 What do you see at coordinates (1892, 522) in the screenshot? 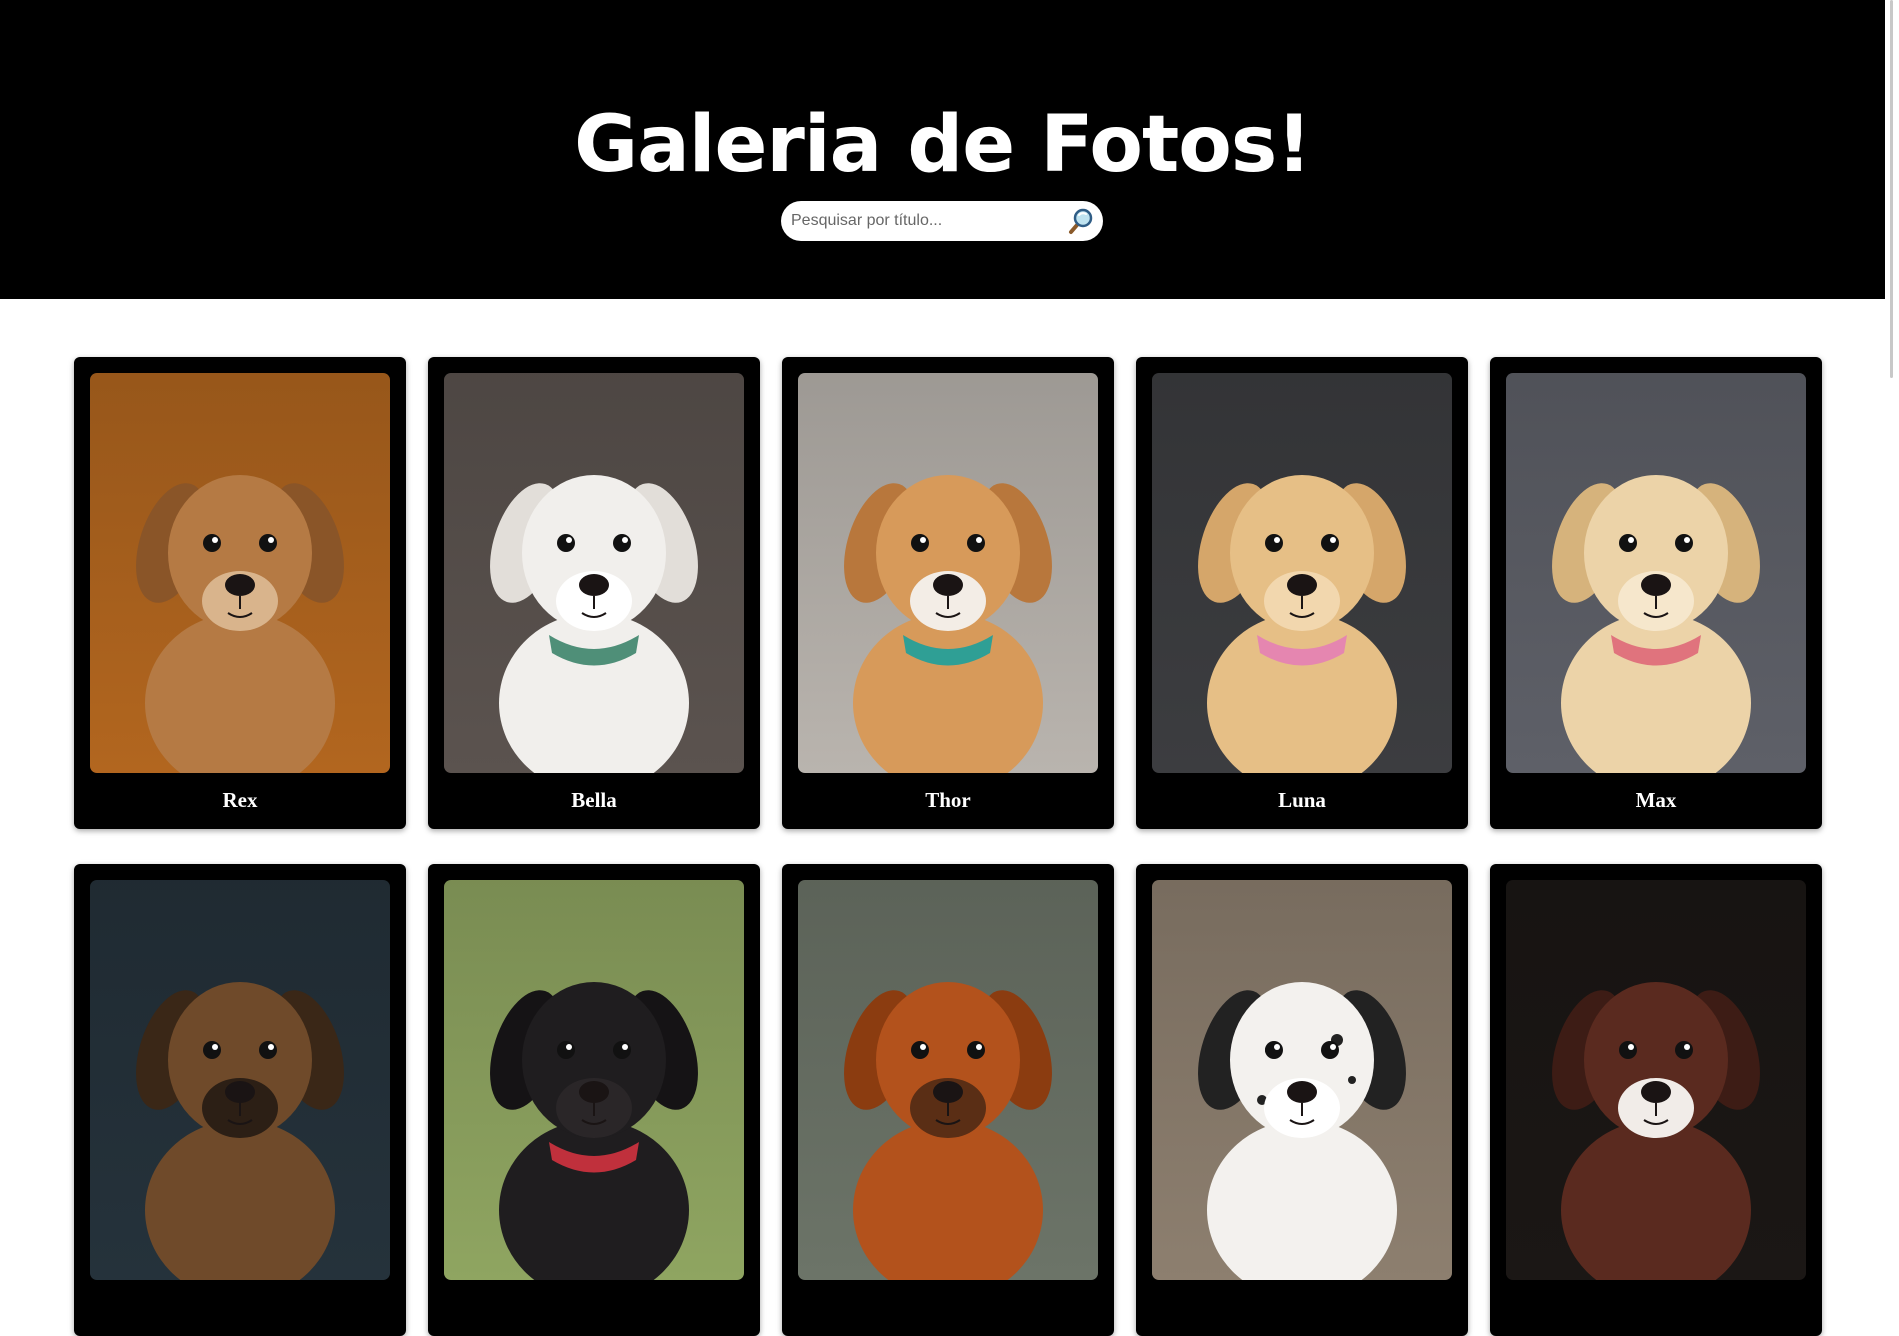
I see `scrollbar` at bounding box center [1892, 522].